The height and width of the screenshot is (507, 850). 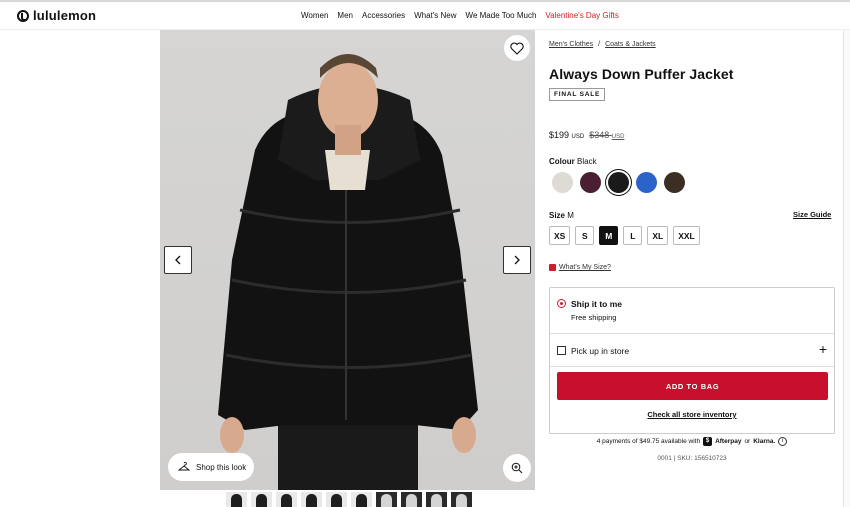 What do you see at coordinates (764, 441) in the screenshot?
I see `klarna-label: Klarna.` at bounding box center [764, 441].